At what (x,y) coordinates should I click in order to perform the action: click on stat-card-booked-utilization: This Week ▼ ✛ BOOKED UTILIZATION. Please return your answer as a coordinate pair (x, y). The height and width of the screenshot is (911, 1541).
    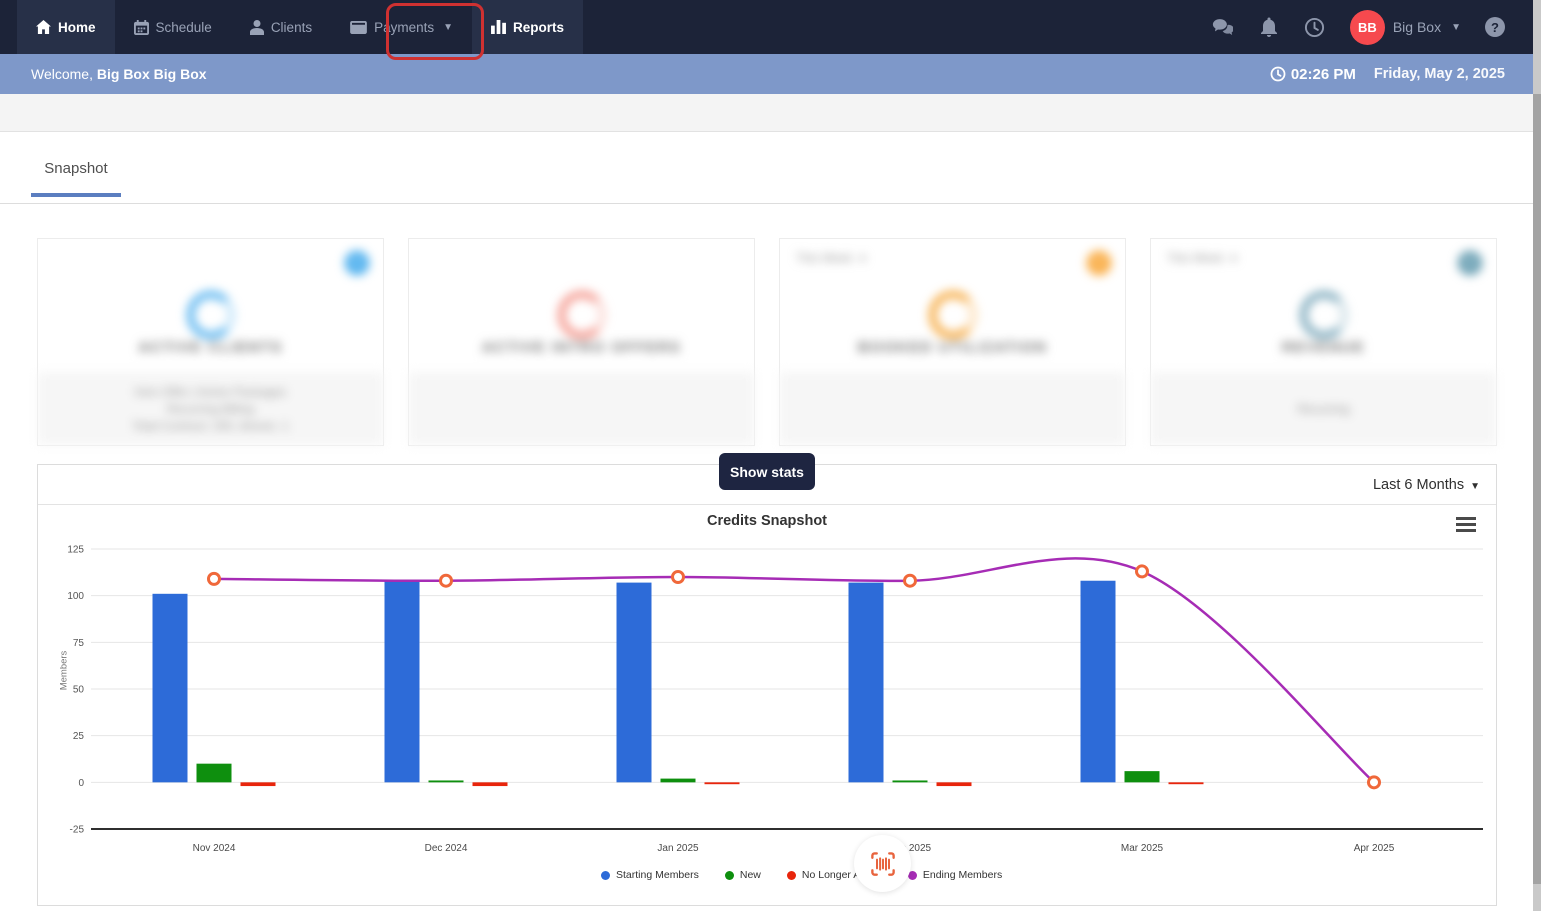
    Looking at the image, I should click on (952, 342).